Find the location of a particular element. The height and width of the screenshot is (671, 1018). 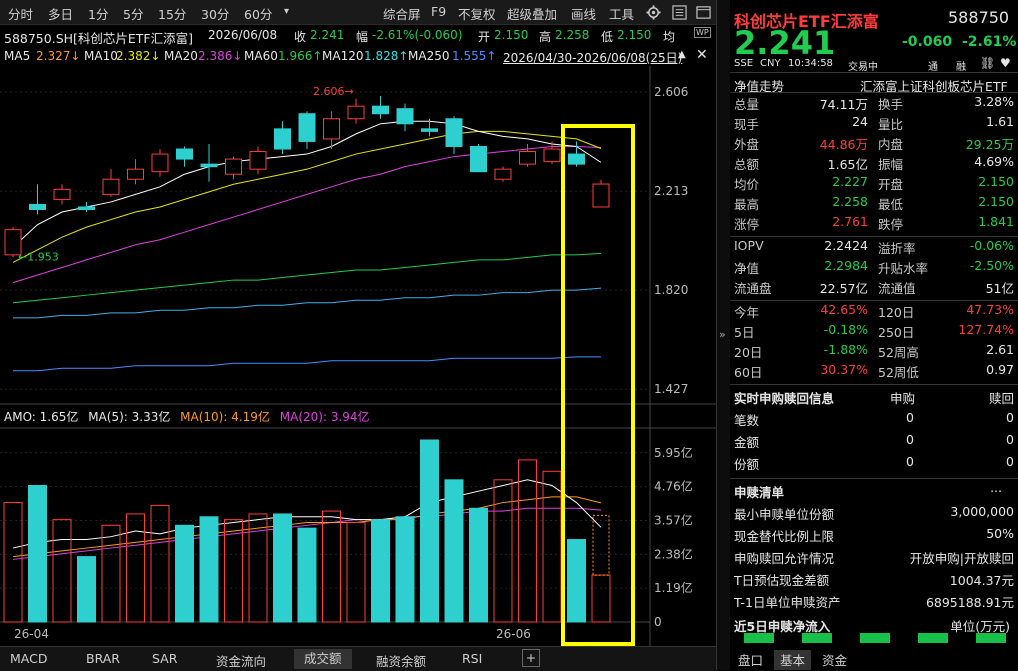

stat-label: 52周高 is located at coordinates (898, 352).